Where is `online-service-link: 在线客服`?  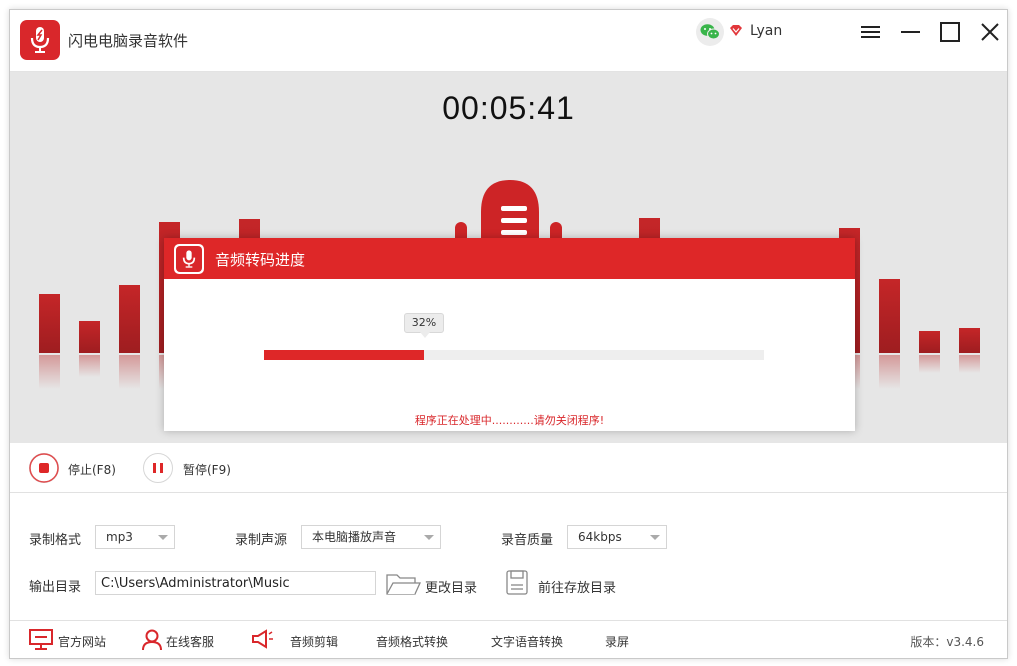
online-service-link: 在线客服 is located at coordinates (190, 641).